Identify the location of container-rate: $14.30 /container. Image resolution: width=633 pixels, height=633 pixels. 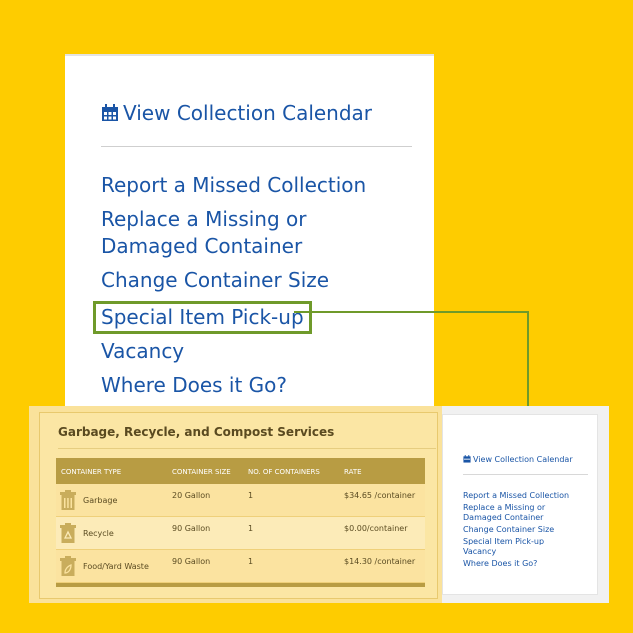
(380, 561).